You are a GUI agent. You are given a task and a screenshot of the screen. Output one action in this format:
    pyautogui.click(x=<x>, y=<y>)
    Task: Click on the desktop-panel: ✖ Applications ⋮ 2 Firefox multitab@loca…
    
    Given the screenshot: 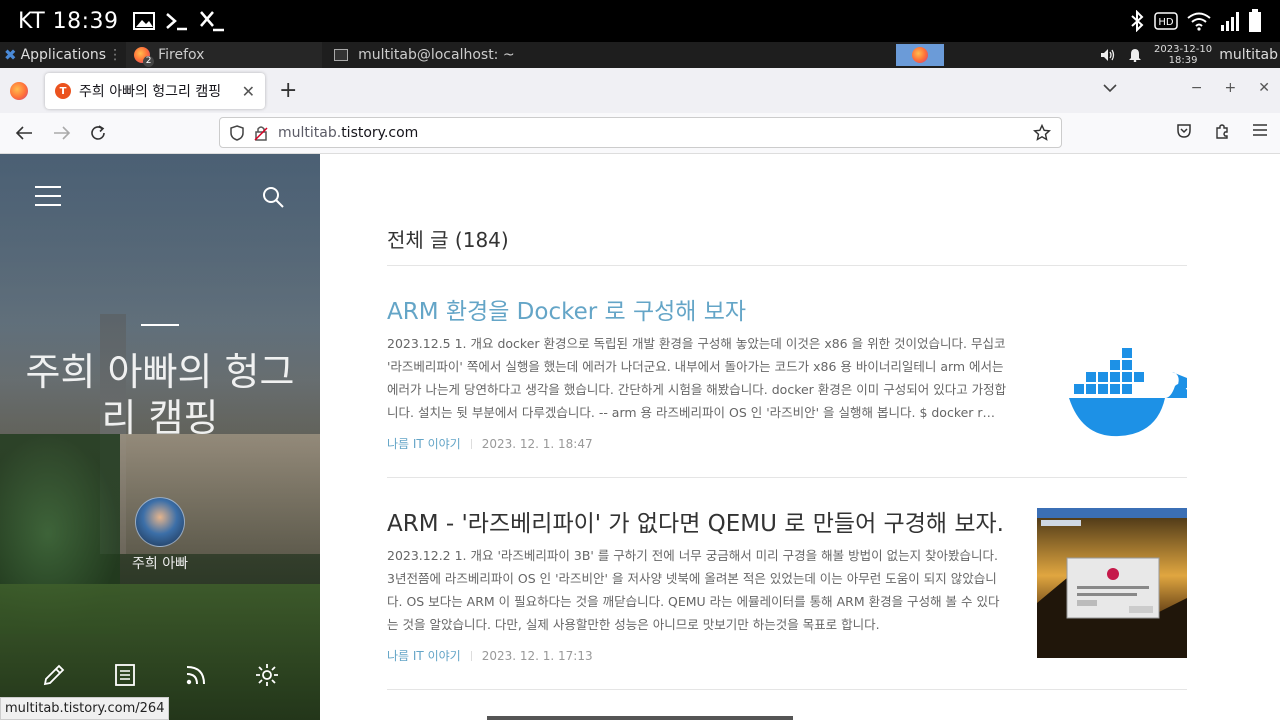 What is the action you would take?
    pyautogui.click(x=640, y=55)
    